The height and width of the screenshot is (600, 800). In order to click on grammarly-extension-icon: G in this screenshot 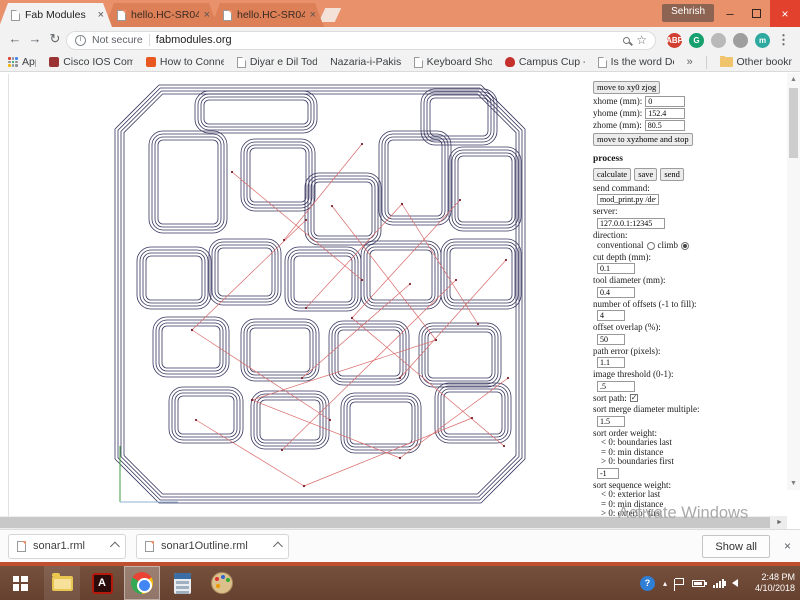, I will do `click(696, 40)`.